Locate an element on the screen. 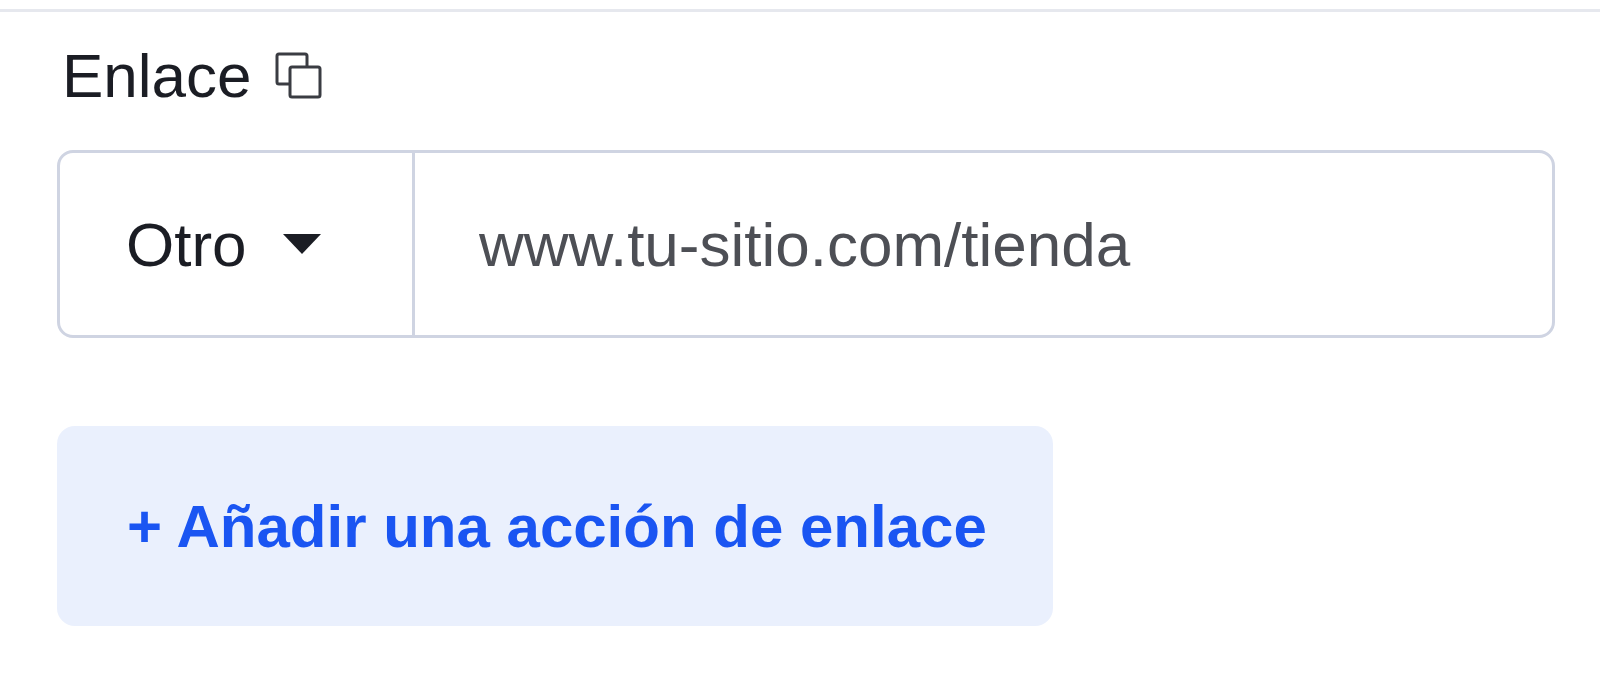  copy-icon is located at coordinates (298, 76).